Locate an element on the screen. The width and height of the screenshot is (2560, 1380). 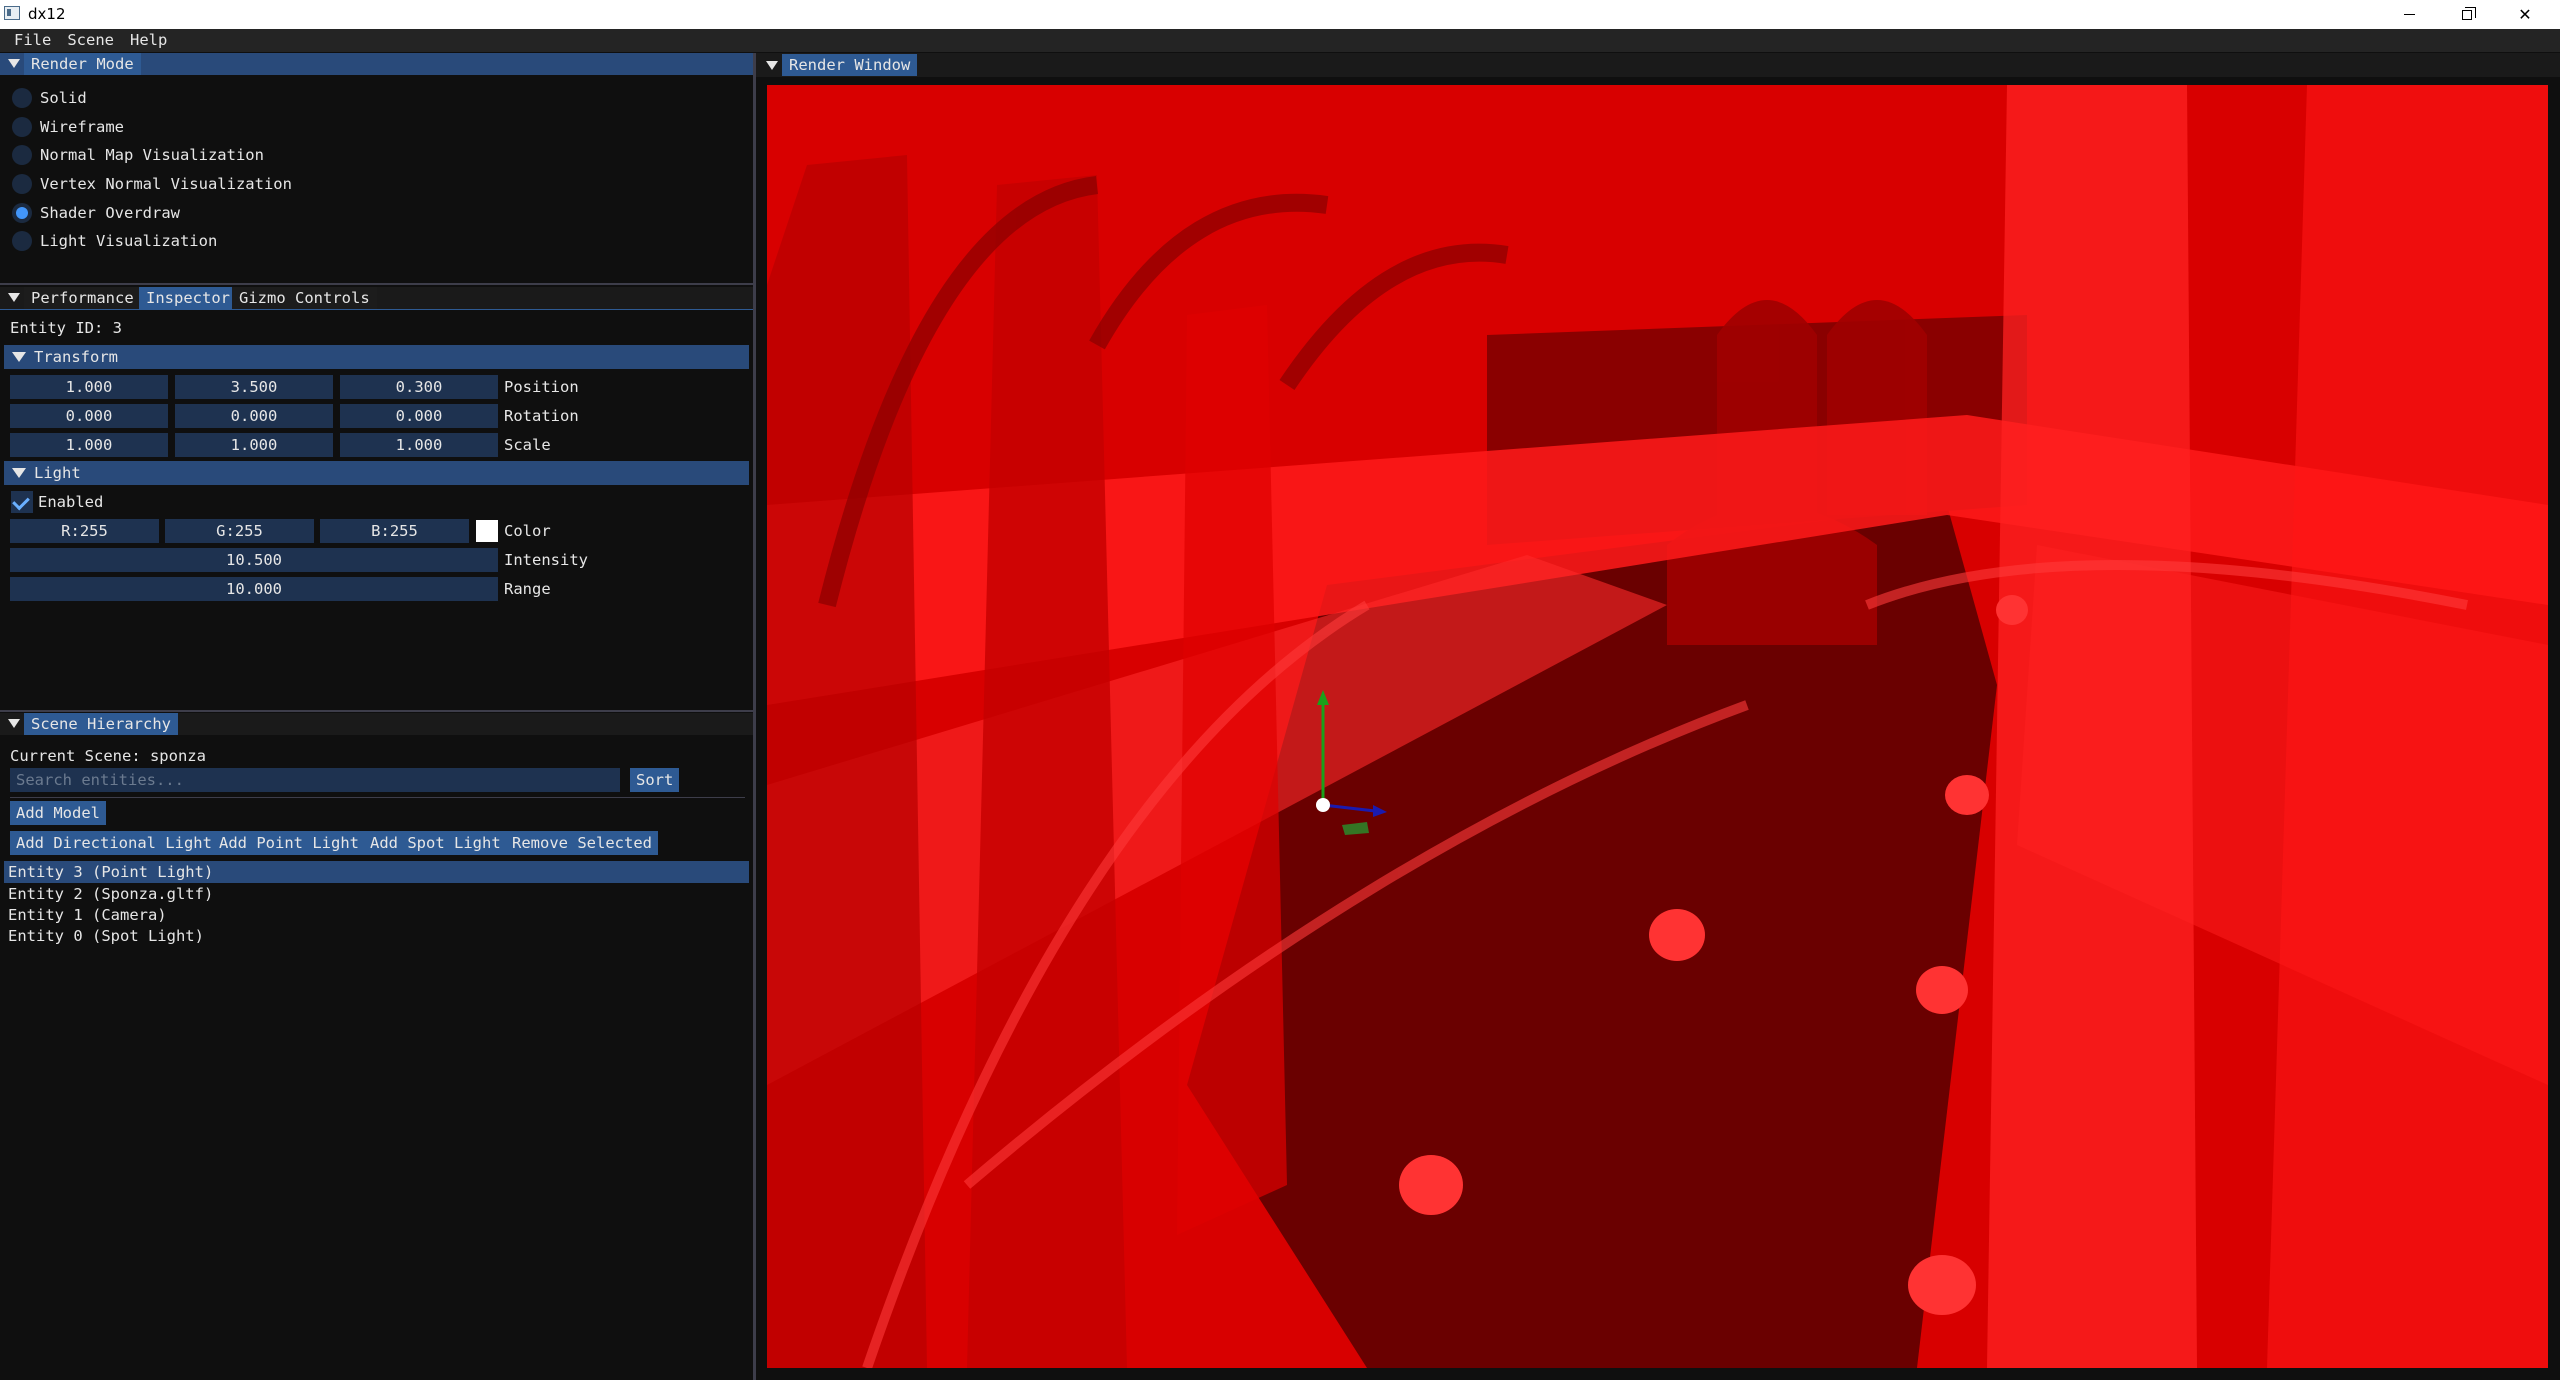
menu-scene: Scene is located at coordinates (90, 40).